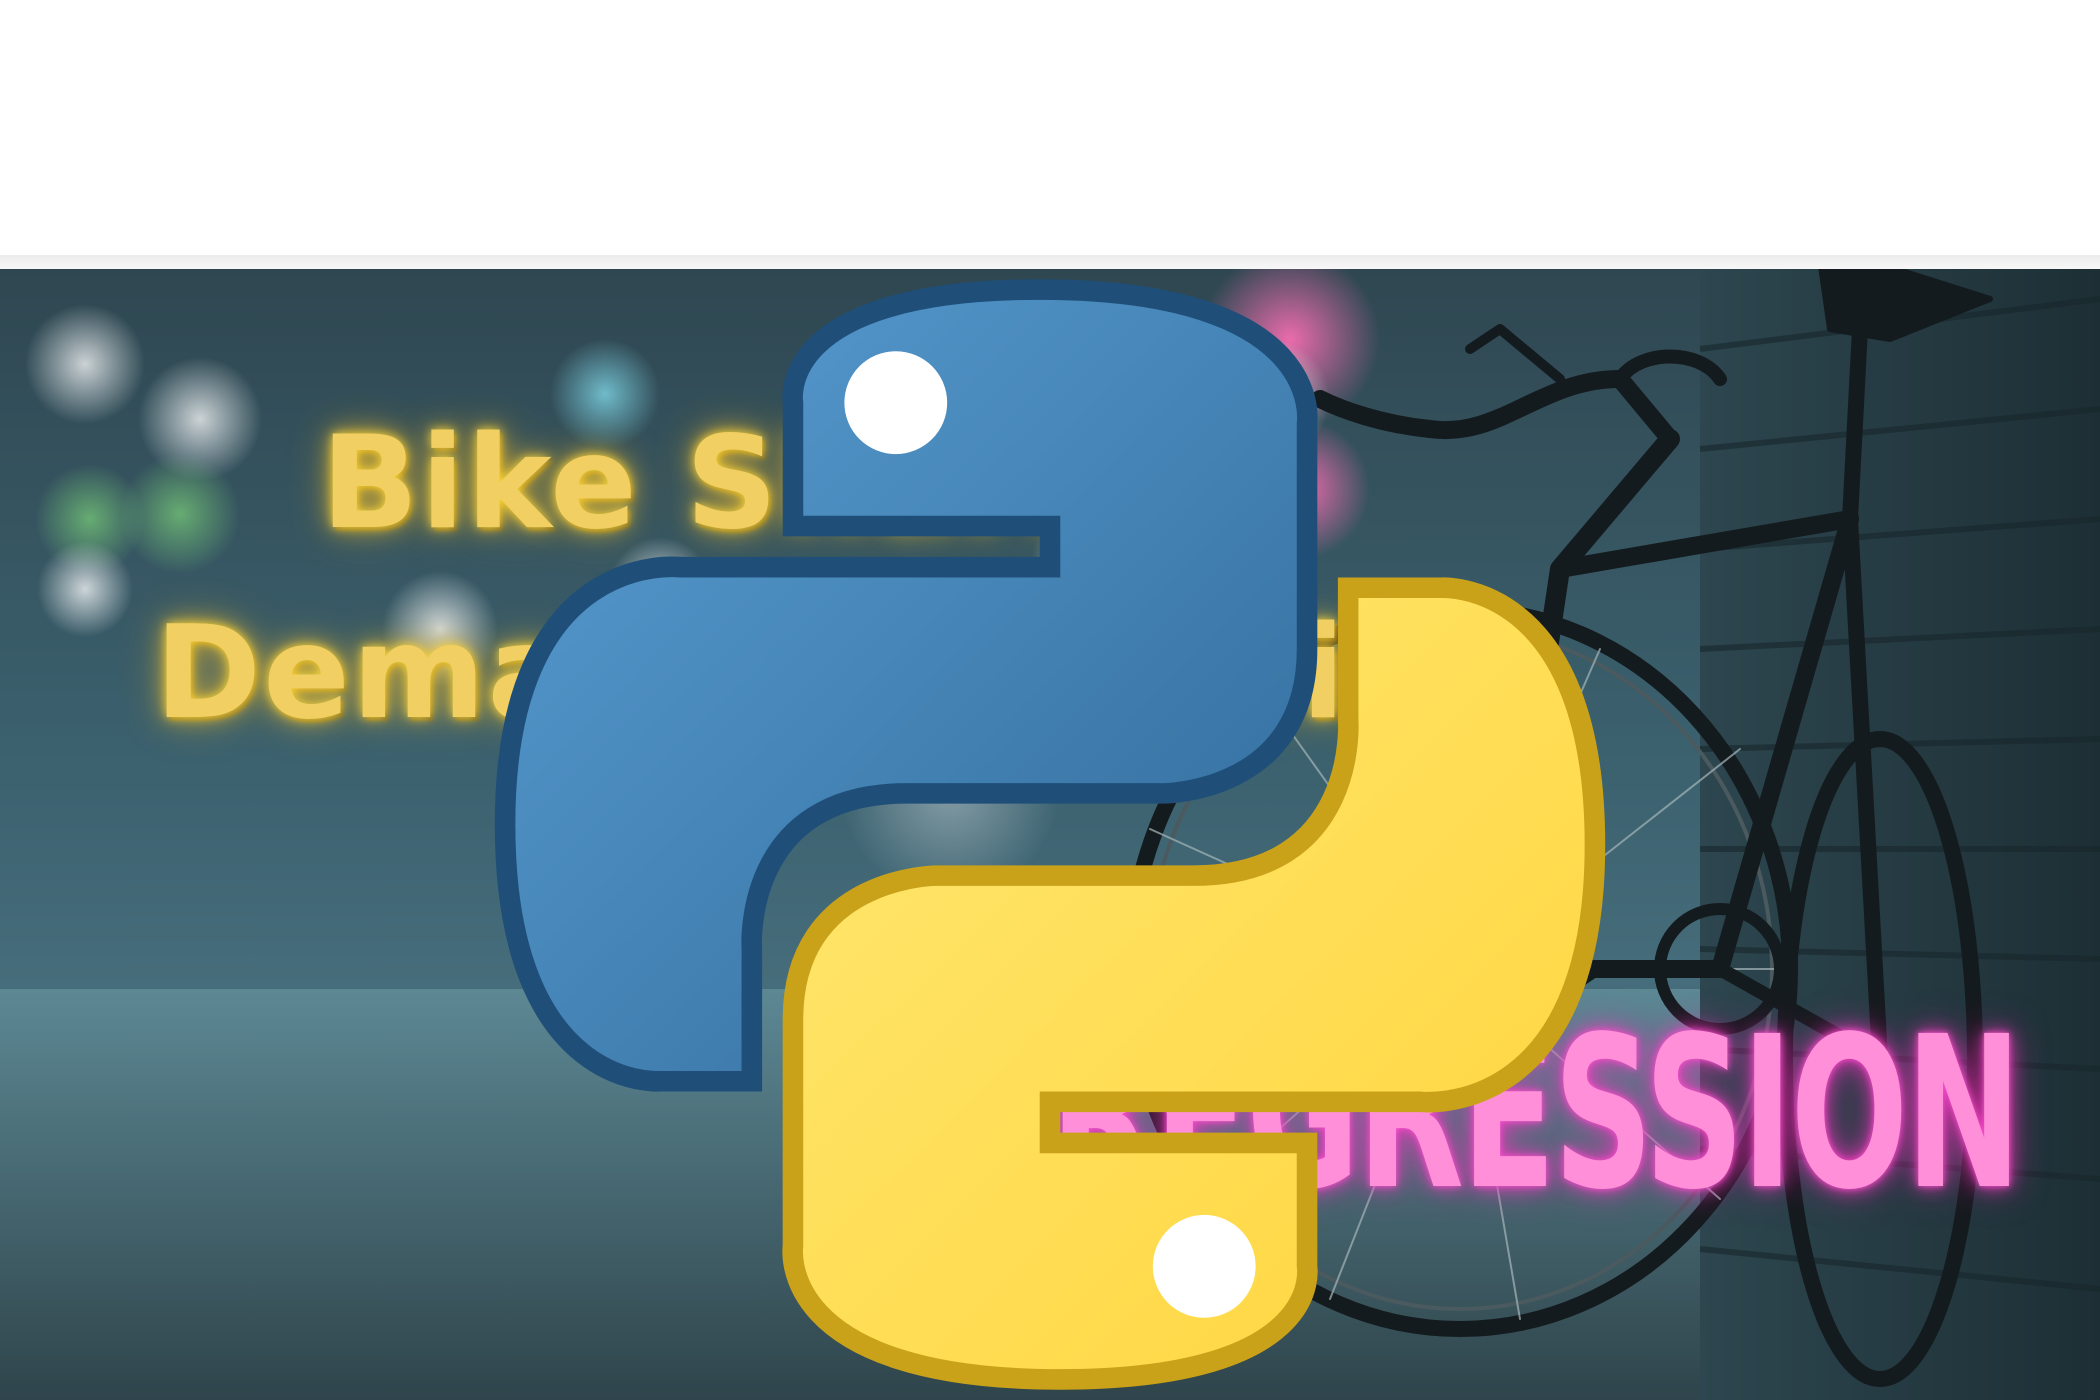 The width and height of the screenshot is (2100, 1400). I want to click on header-divider, so click(1050, 262).